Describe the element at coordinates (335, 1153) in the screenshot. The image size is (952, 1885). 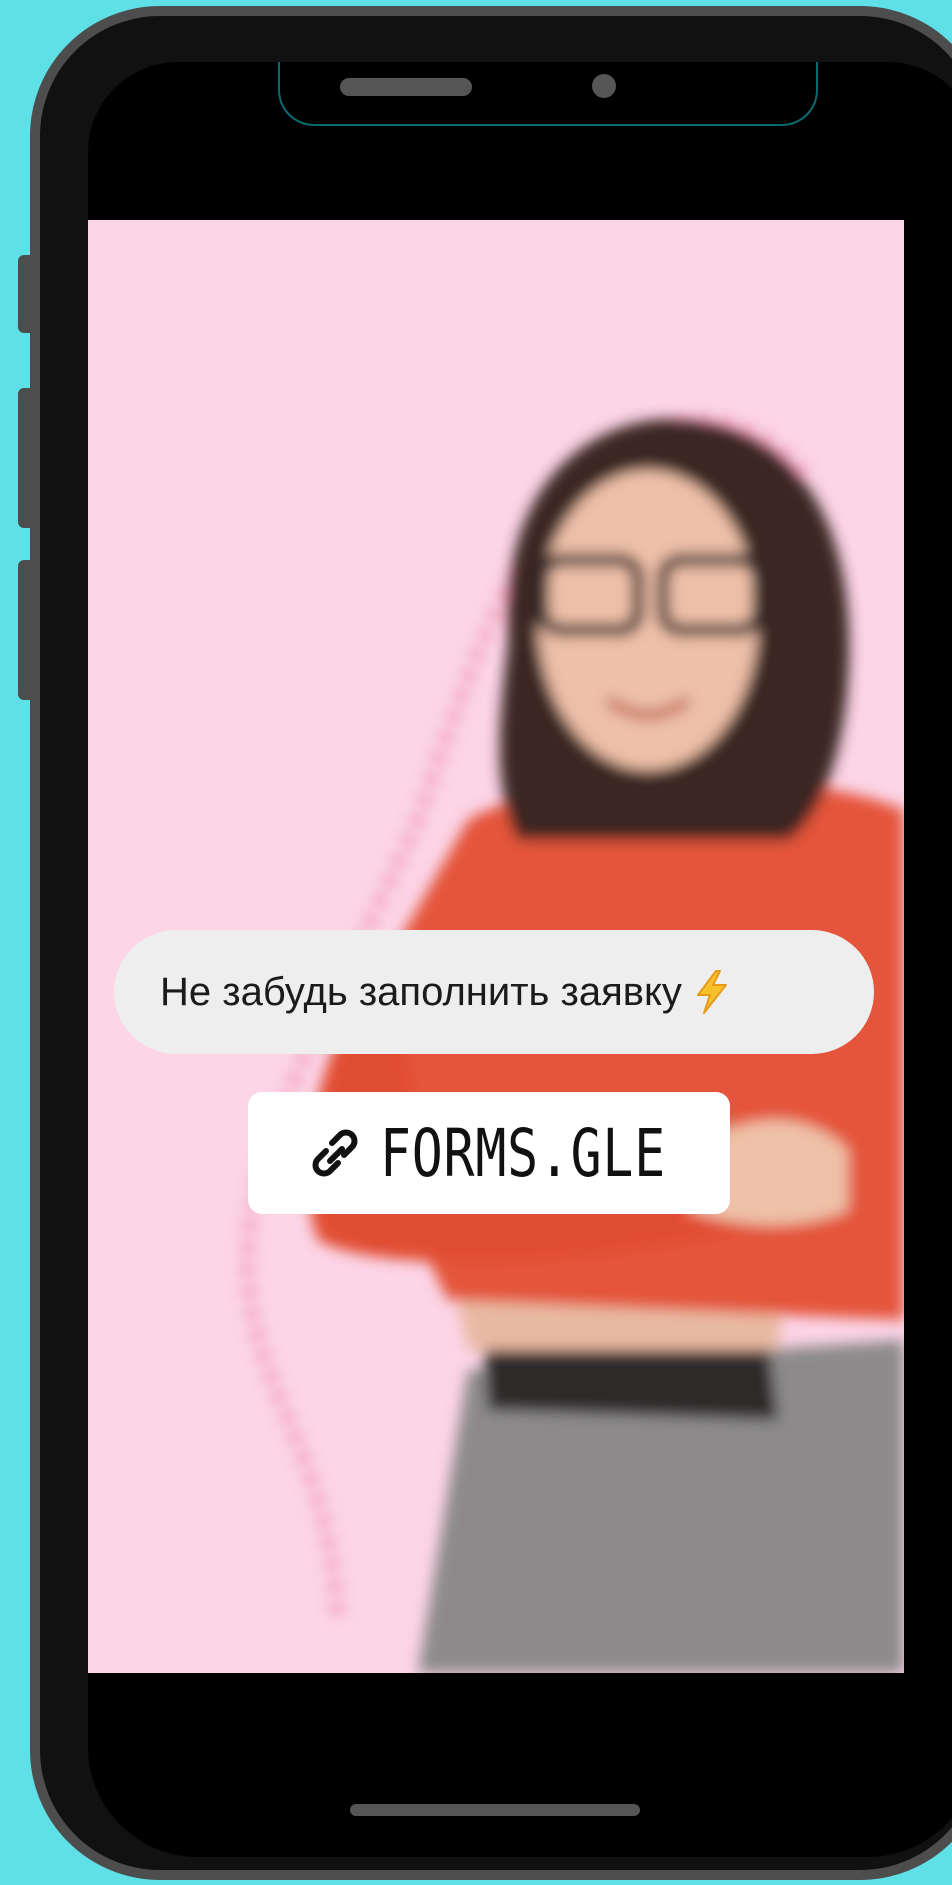
I see `link-chain-icon` at that location.